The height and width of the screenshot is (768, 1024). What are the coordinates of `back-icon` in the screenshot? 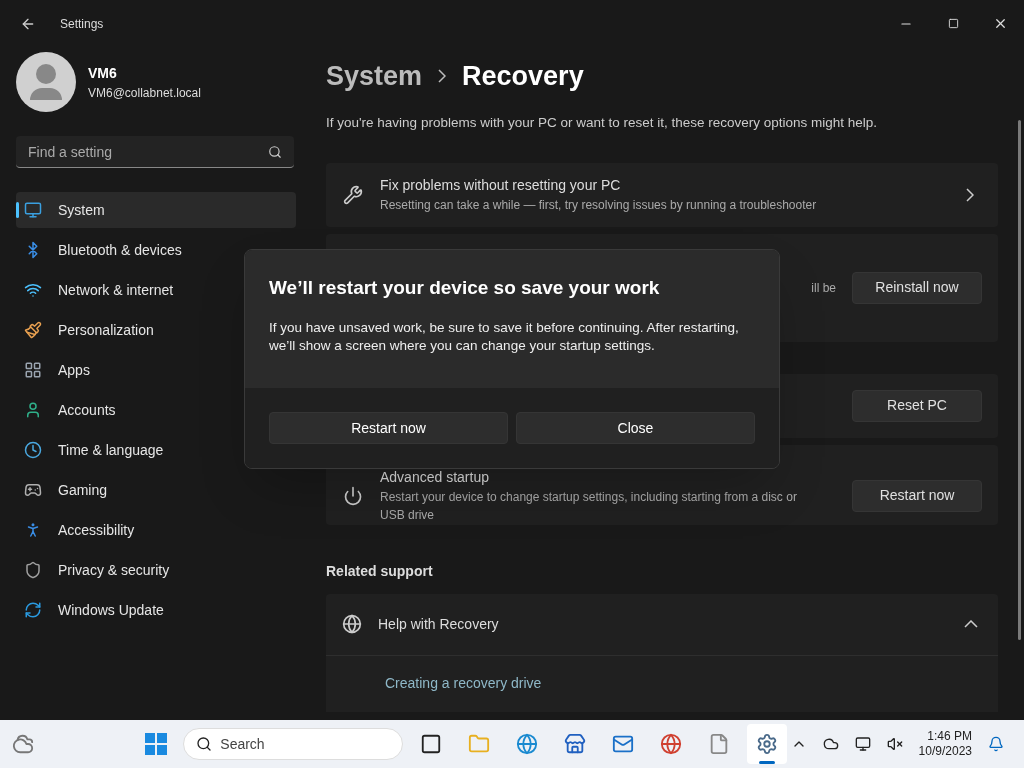 It's located at (28, 24).